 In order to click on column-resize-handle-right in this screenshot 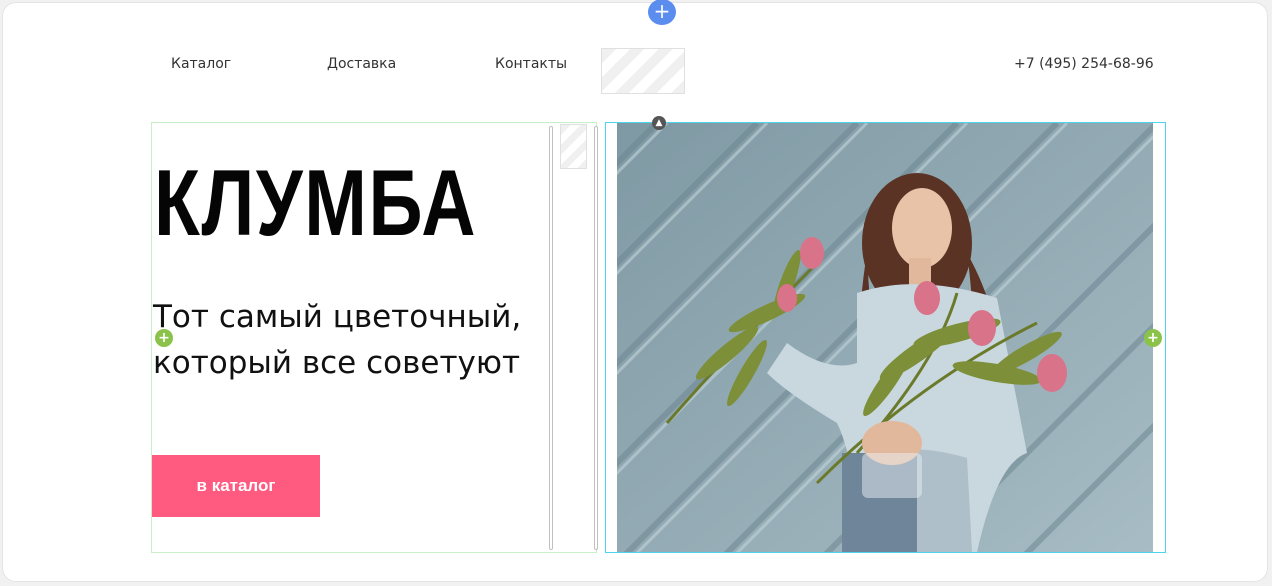, I will do `click(596, 338)`.